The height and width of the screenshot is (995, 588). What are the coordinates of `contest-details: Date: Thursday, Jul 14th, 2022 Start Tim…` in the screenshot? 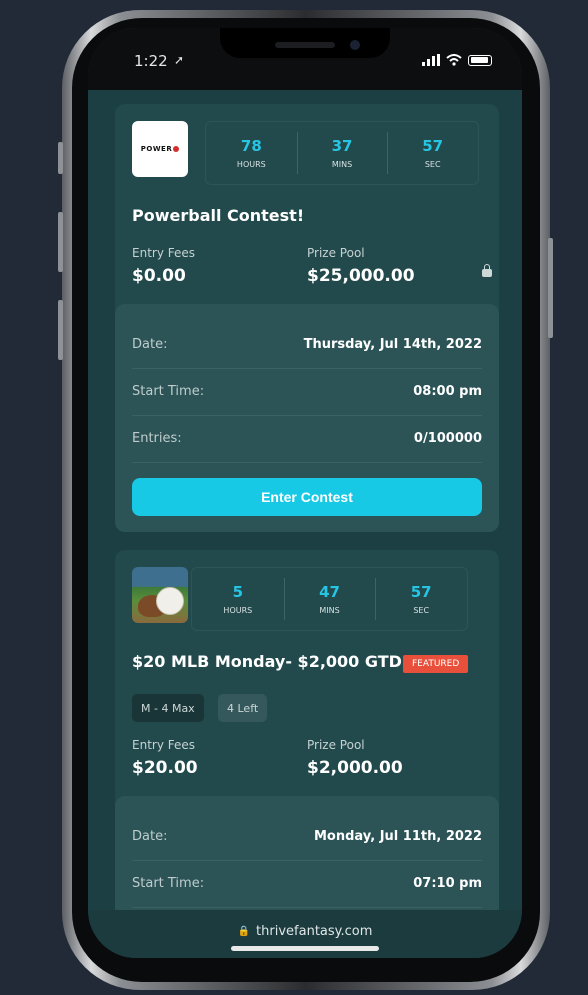 It's located at (307, 418).